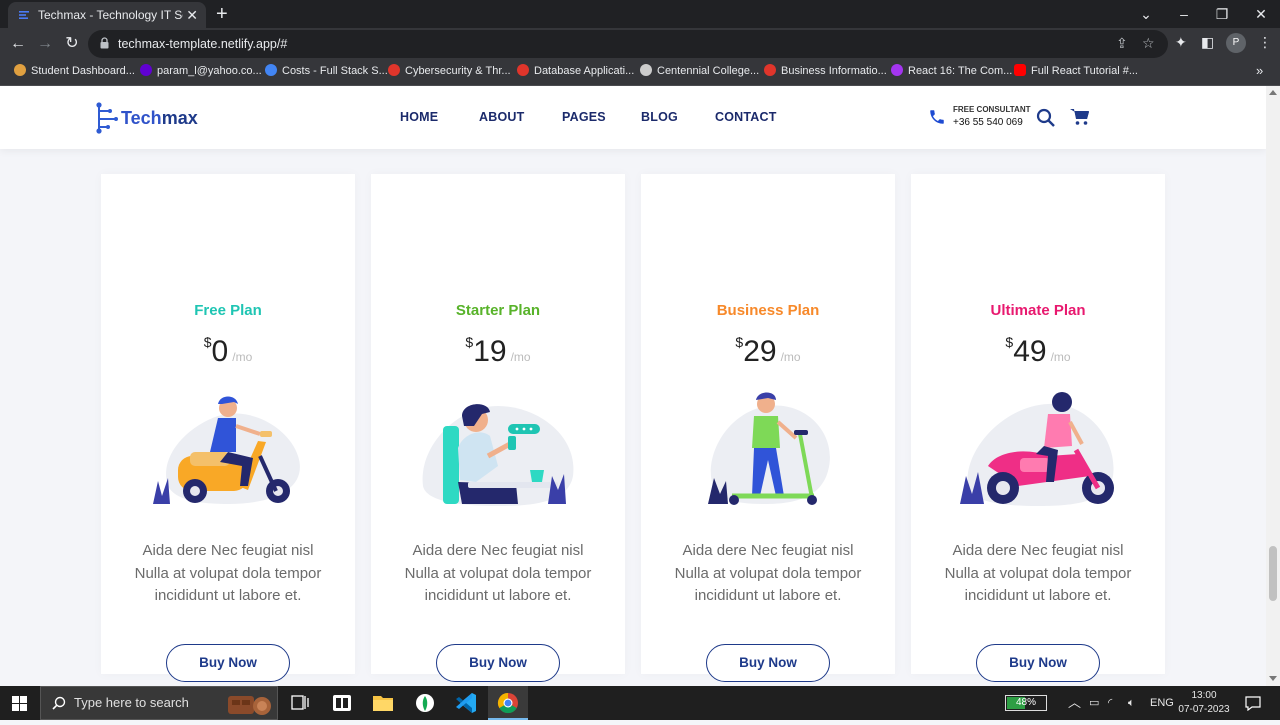 This screenshot has width=1280, height=725. Describe the element at coordinates (1038, 310) in the screenshot. I see `plan-name: Ultimate Plan` at that location.